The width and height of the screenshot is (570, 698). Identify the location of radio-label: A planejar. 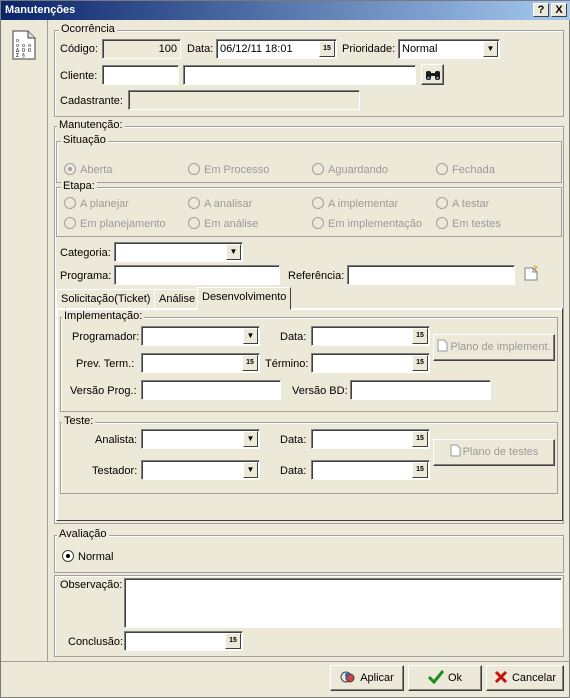
(104, 204).